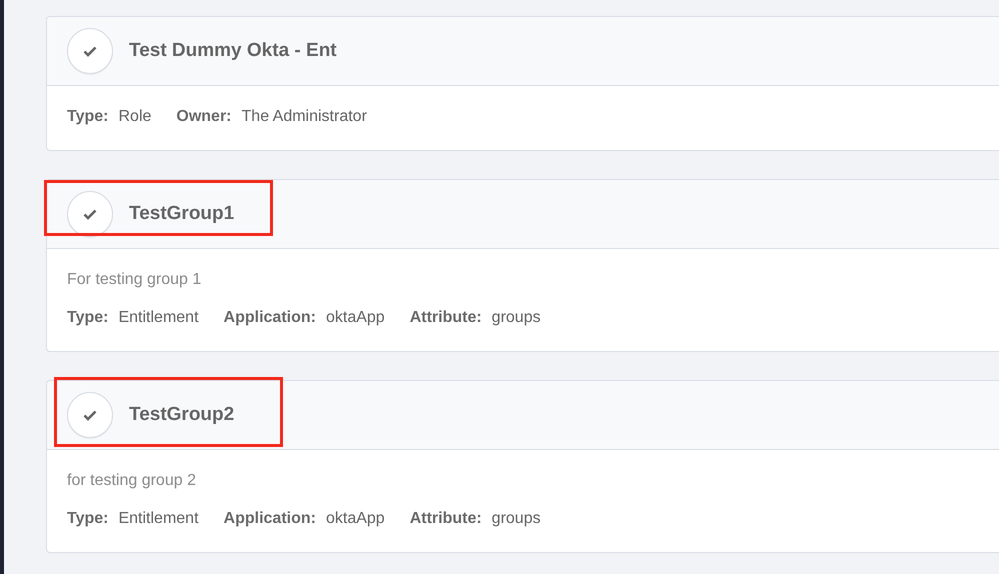 The width and height of the screenshot is (999, 574). What do you see at coordinates (134, 280) in the screenshot?
I see `group-description: For testing group 1` at bounding box center [134, 280].